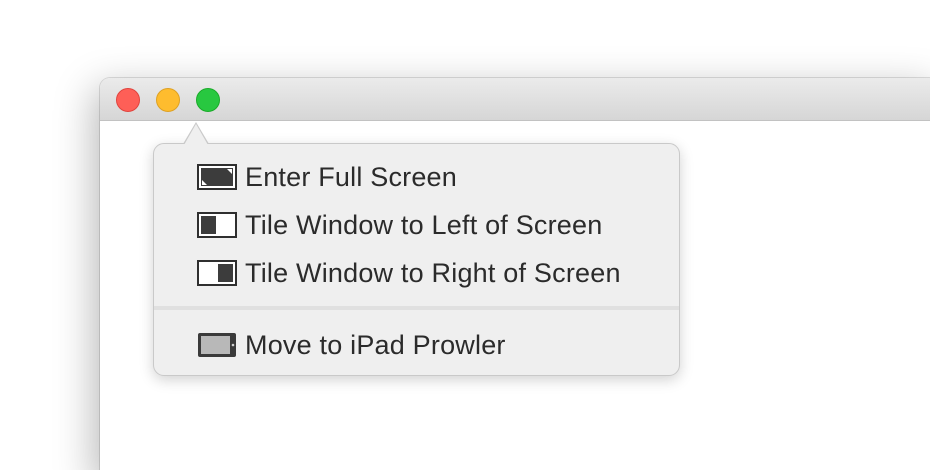  I want to click on menu-item-enter-full-screen: Enter Full Screen, so click(416, 177).